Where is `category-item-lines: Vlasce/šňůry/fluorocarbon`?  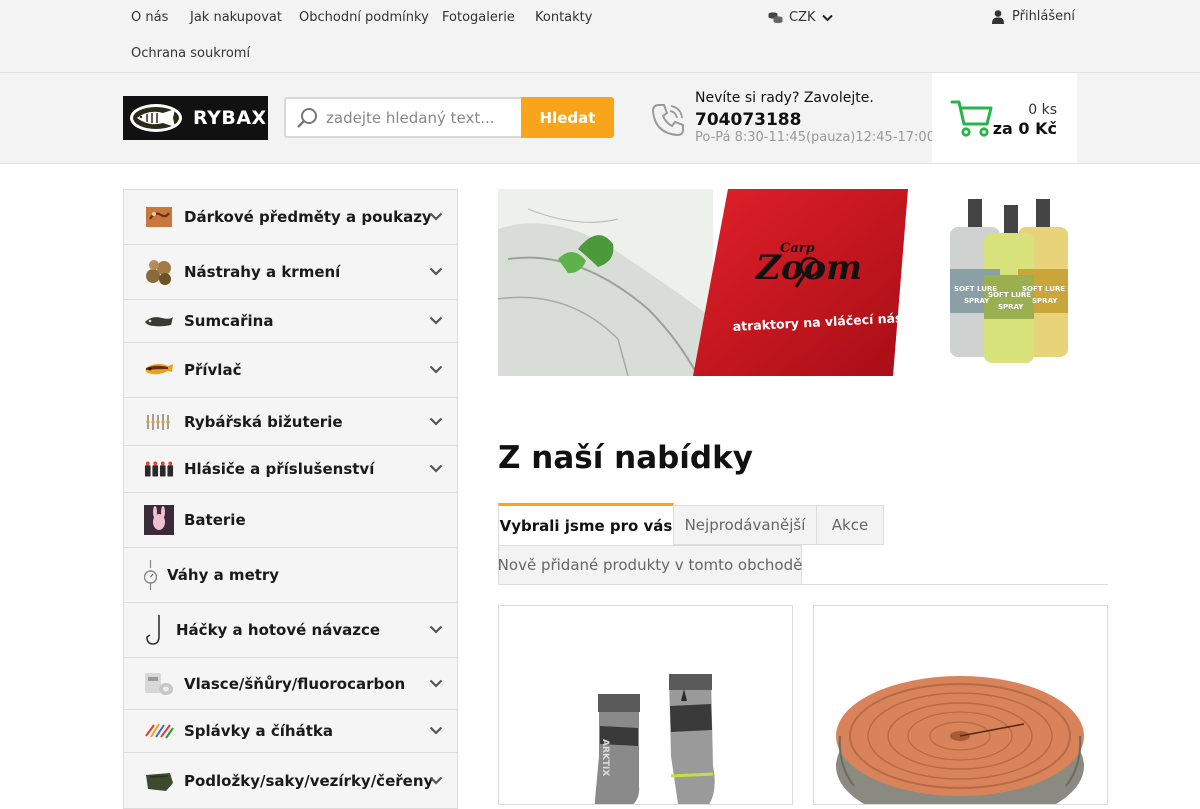
category-item-lines: Vlasce/šňůry/fluorocarbon is located at coordinates (290, 684).